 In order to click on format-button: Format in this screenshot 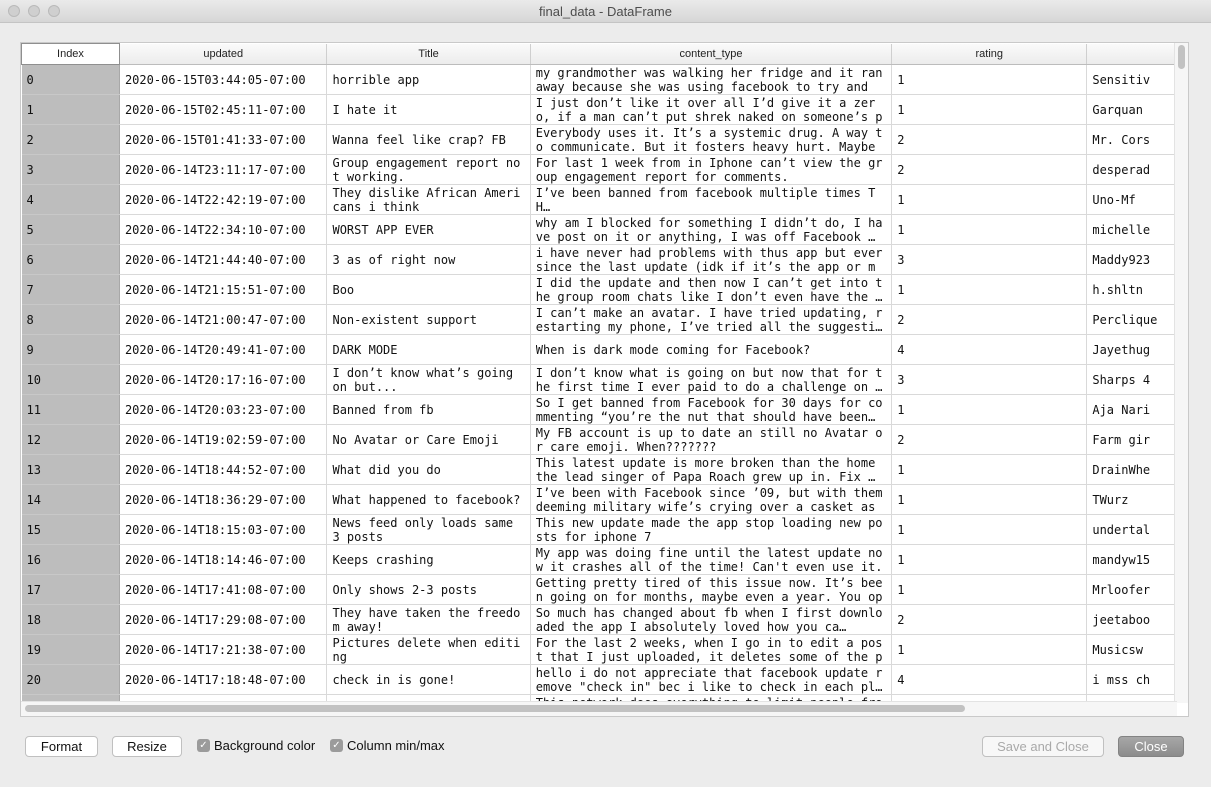, I will do `click(61, 746)`.